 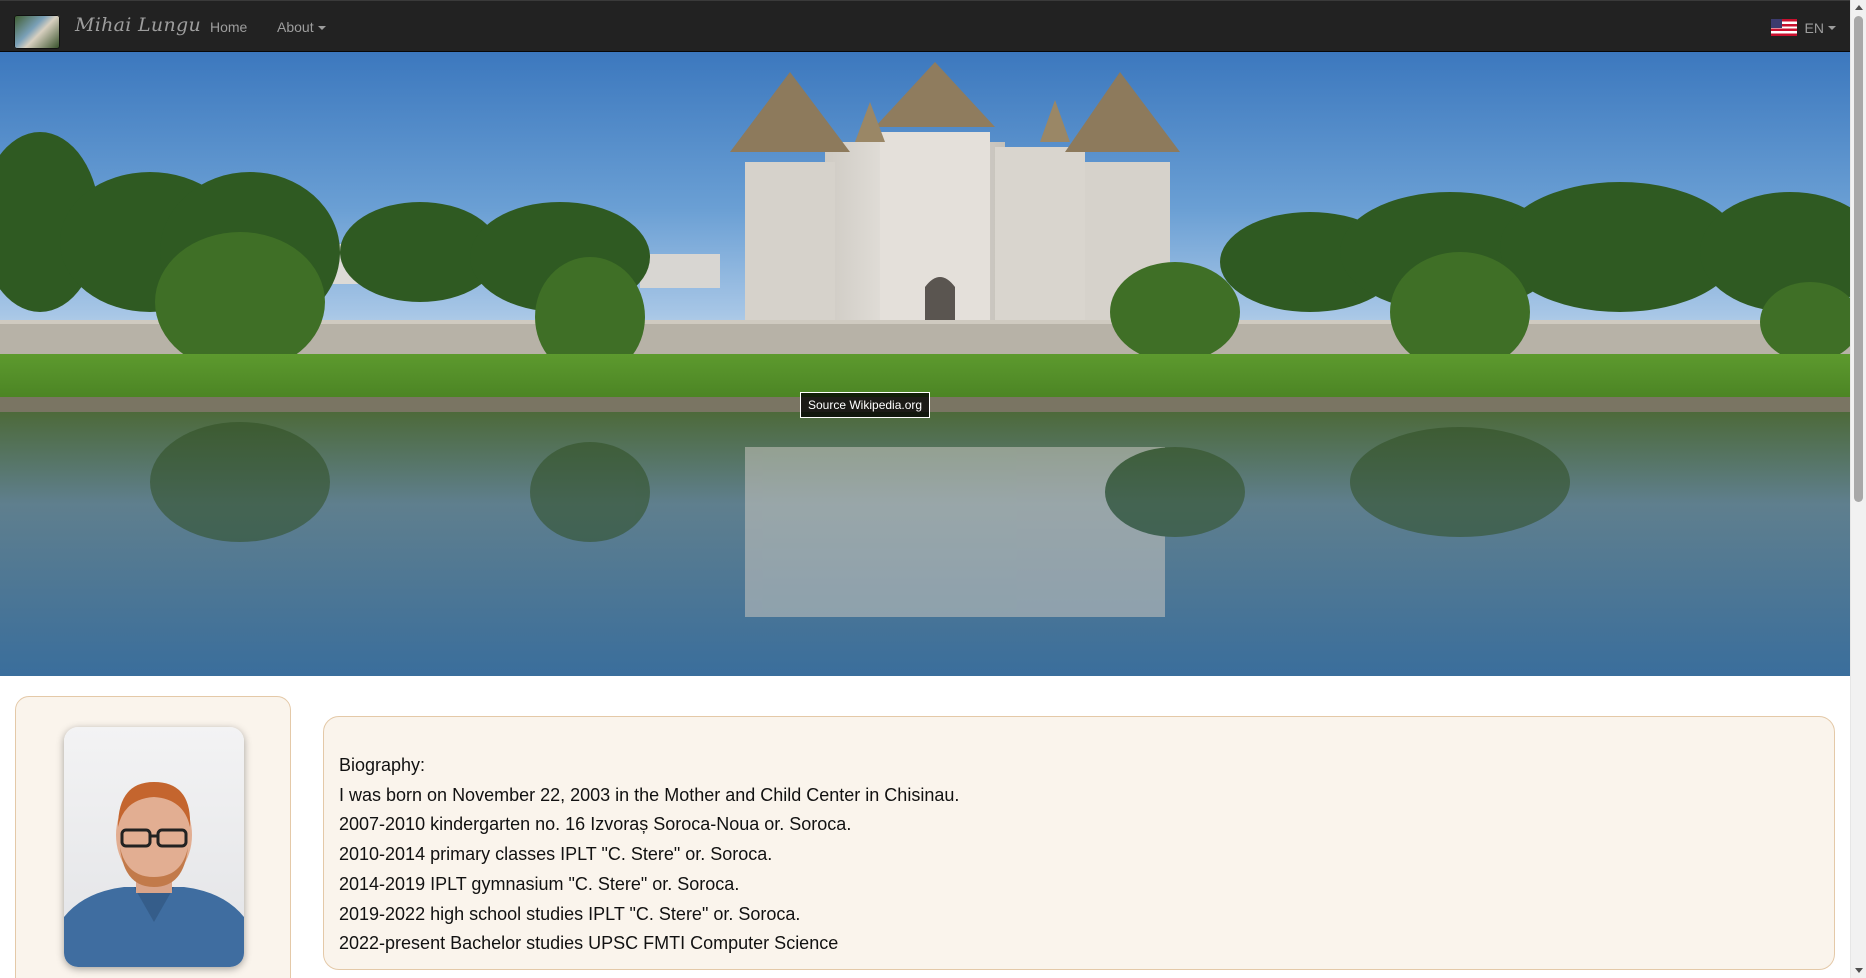 What do you see at coordinates (154, 874) in the screenshot?
I see `profile-photo` at bounding box center [154, 874].